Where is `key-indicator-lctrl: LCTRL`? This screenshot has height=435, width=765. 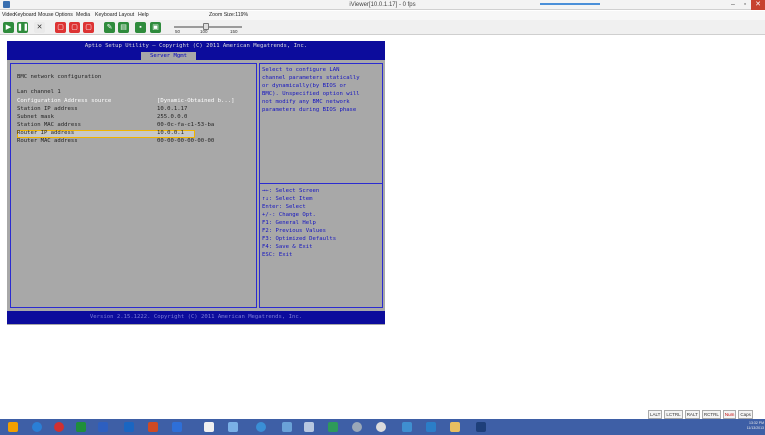 key-indicator-lctrl: LCTRL is located at coordinates (673, 414).